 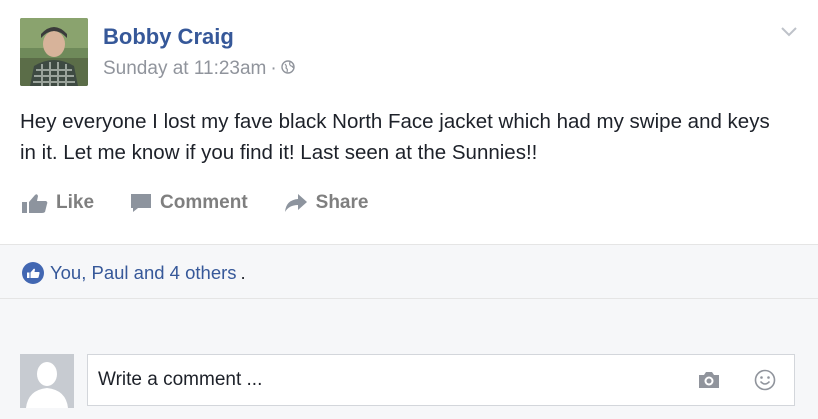 I want to click on reactions-period: ., so click(x=243, y=272).